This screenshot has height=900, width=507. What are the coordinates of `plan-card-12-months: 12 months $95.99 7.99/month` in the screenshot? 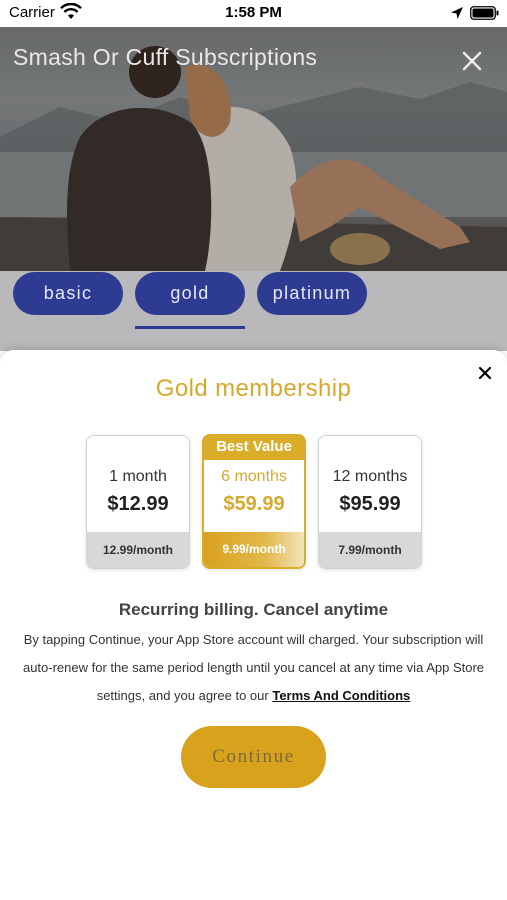 It's located at (370, 502).